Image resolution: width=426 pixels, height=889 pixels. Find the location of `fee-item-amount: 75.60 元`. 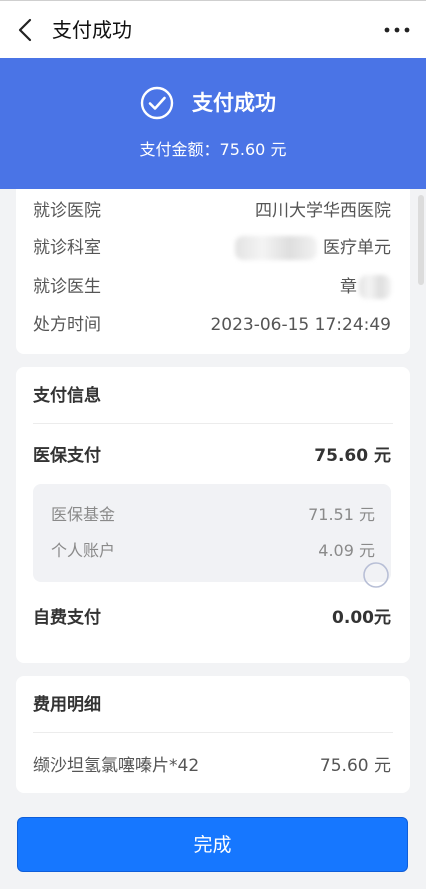

fee-item-amount: 75.60 元 is located at coordinates (355, 766).